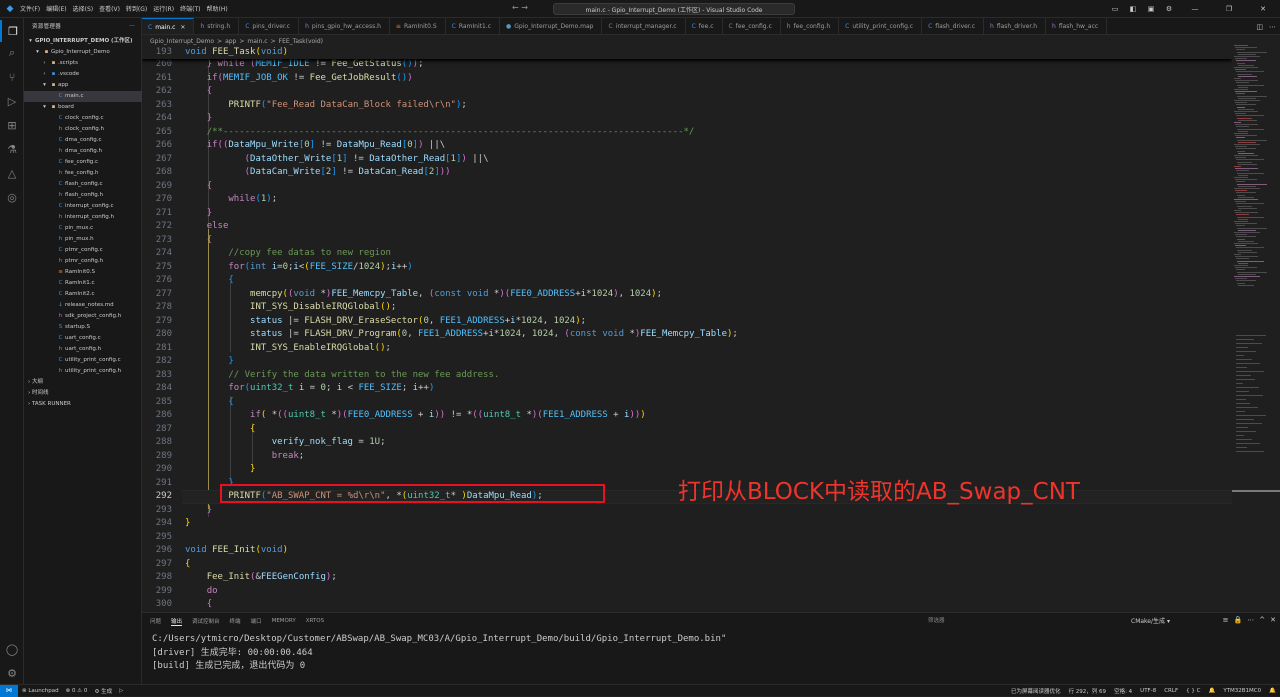 The width and height of the screenshot is (1280, 697). Describe the element at coordinates (1151, 9) in the screenshot. I see `layout-icon: ▣` at that location.